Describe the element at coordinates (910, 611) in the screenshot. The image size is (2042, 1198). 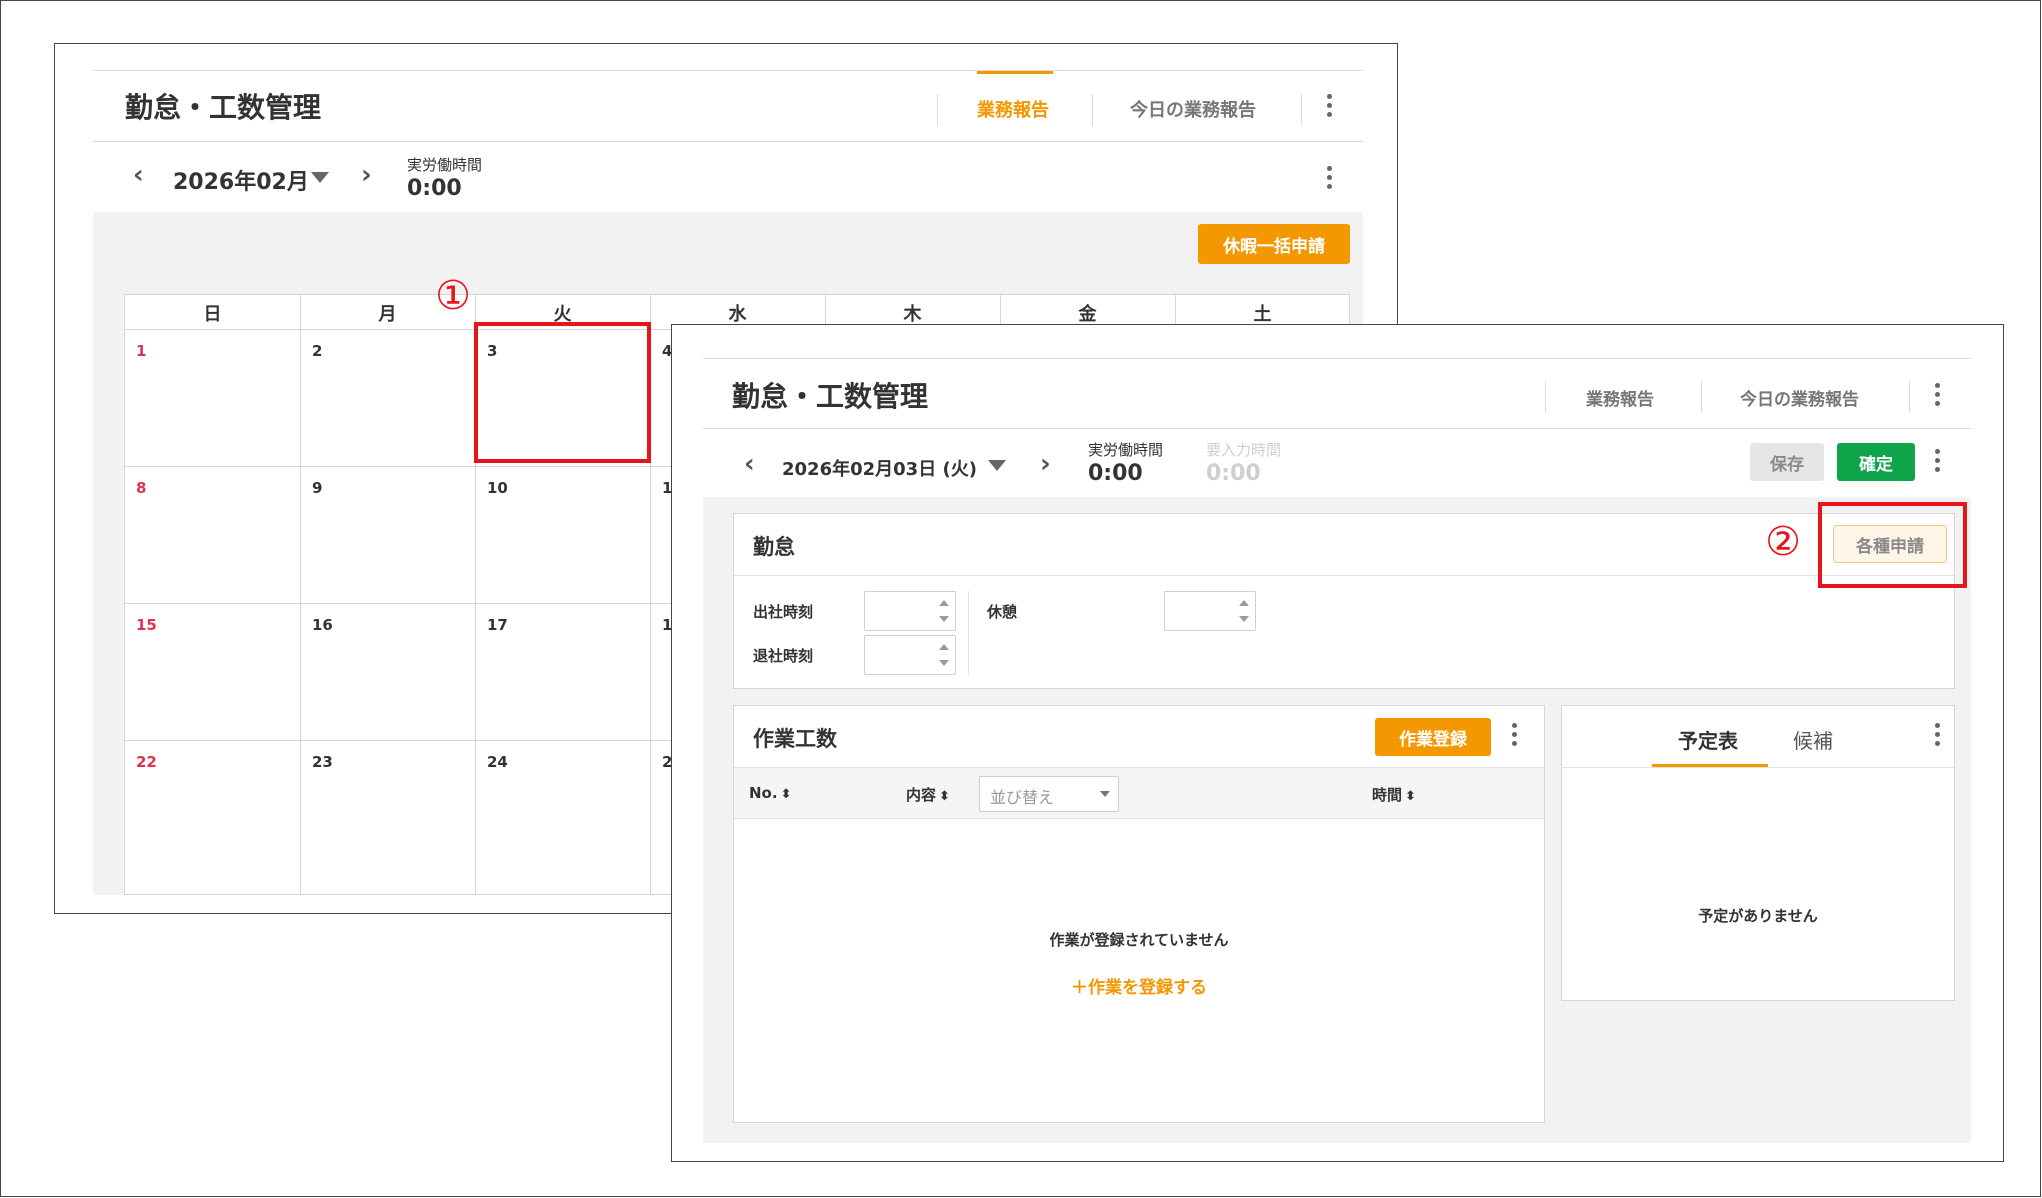
I see `clock-in-input` at that location.